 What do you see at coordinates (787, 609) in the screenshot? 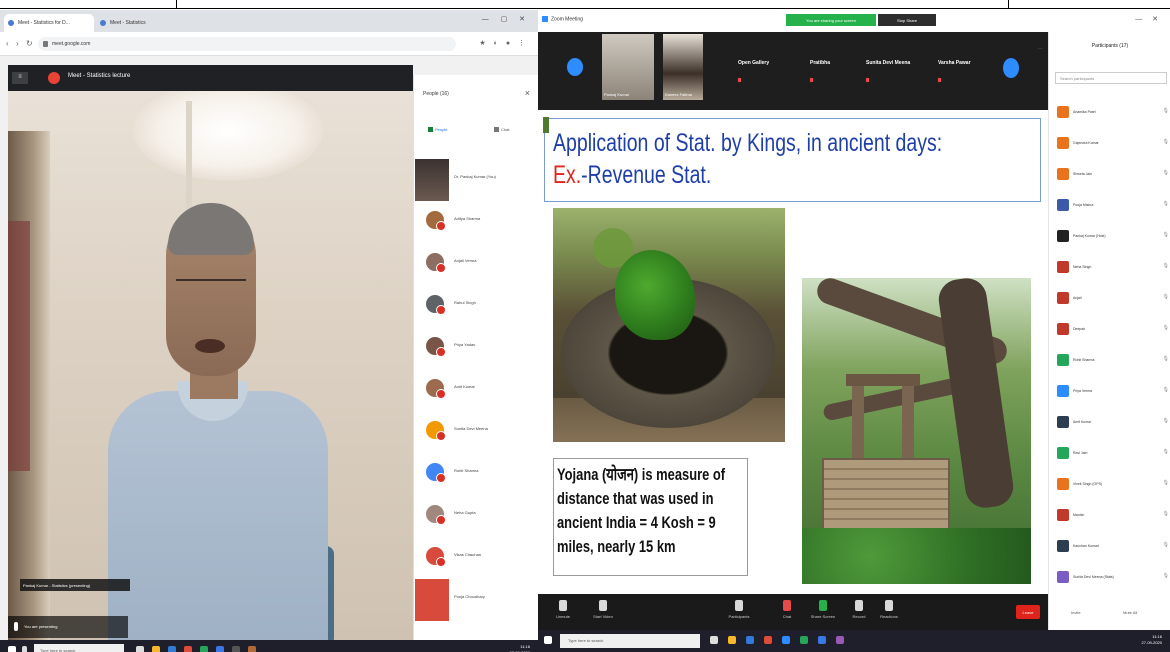
I see `zoom-control-button: Chat` at bounding box center [787, 609].